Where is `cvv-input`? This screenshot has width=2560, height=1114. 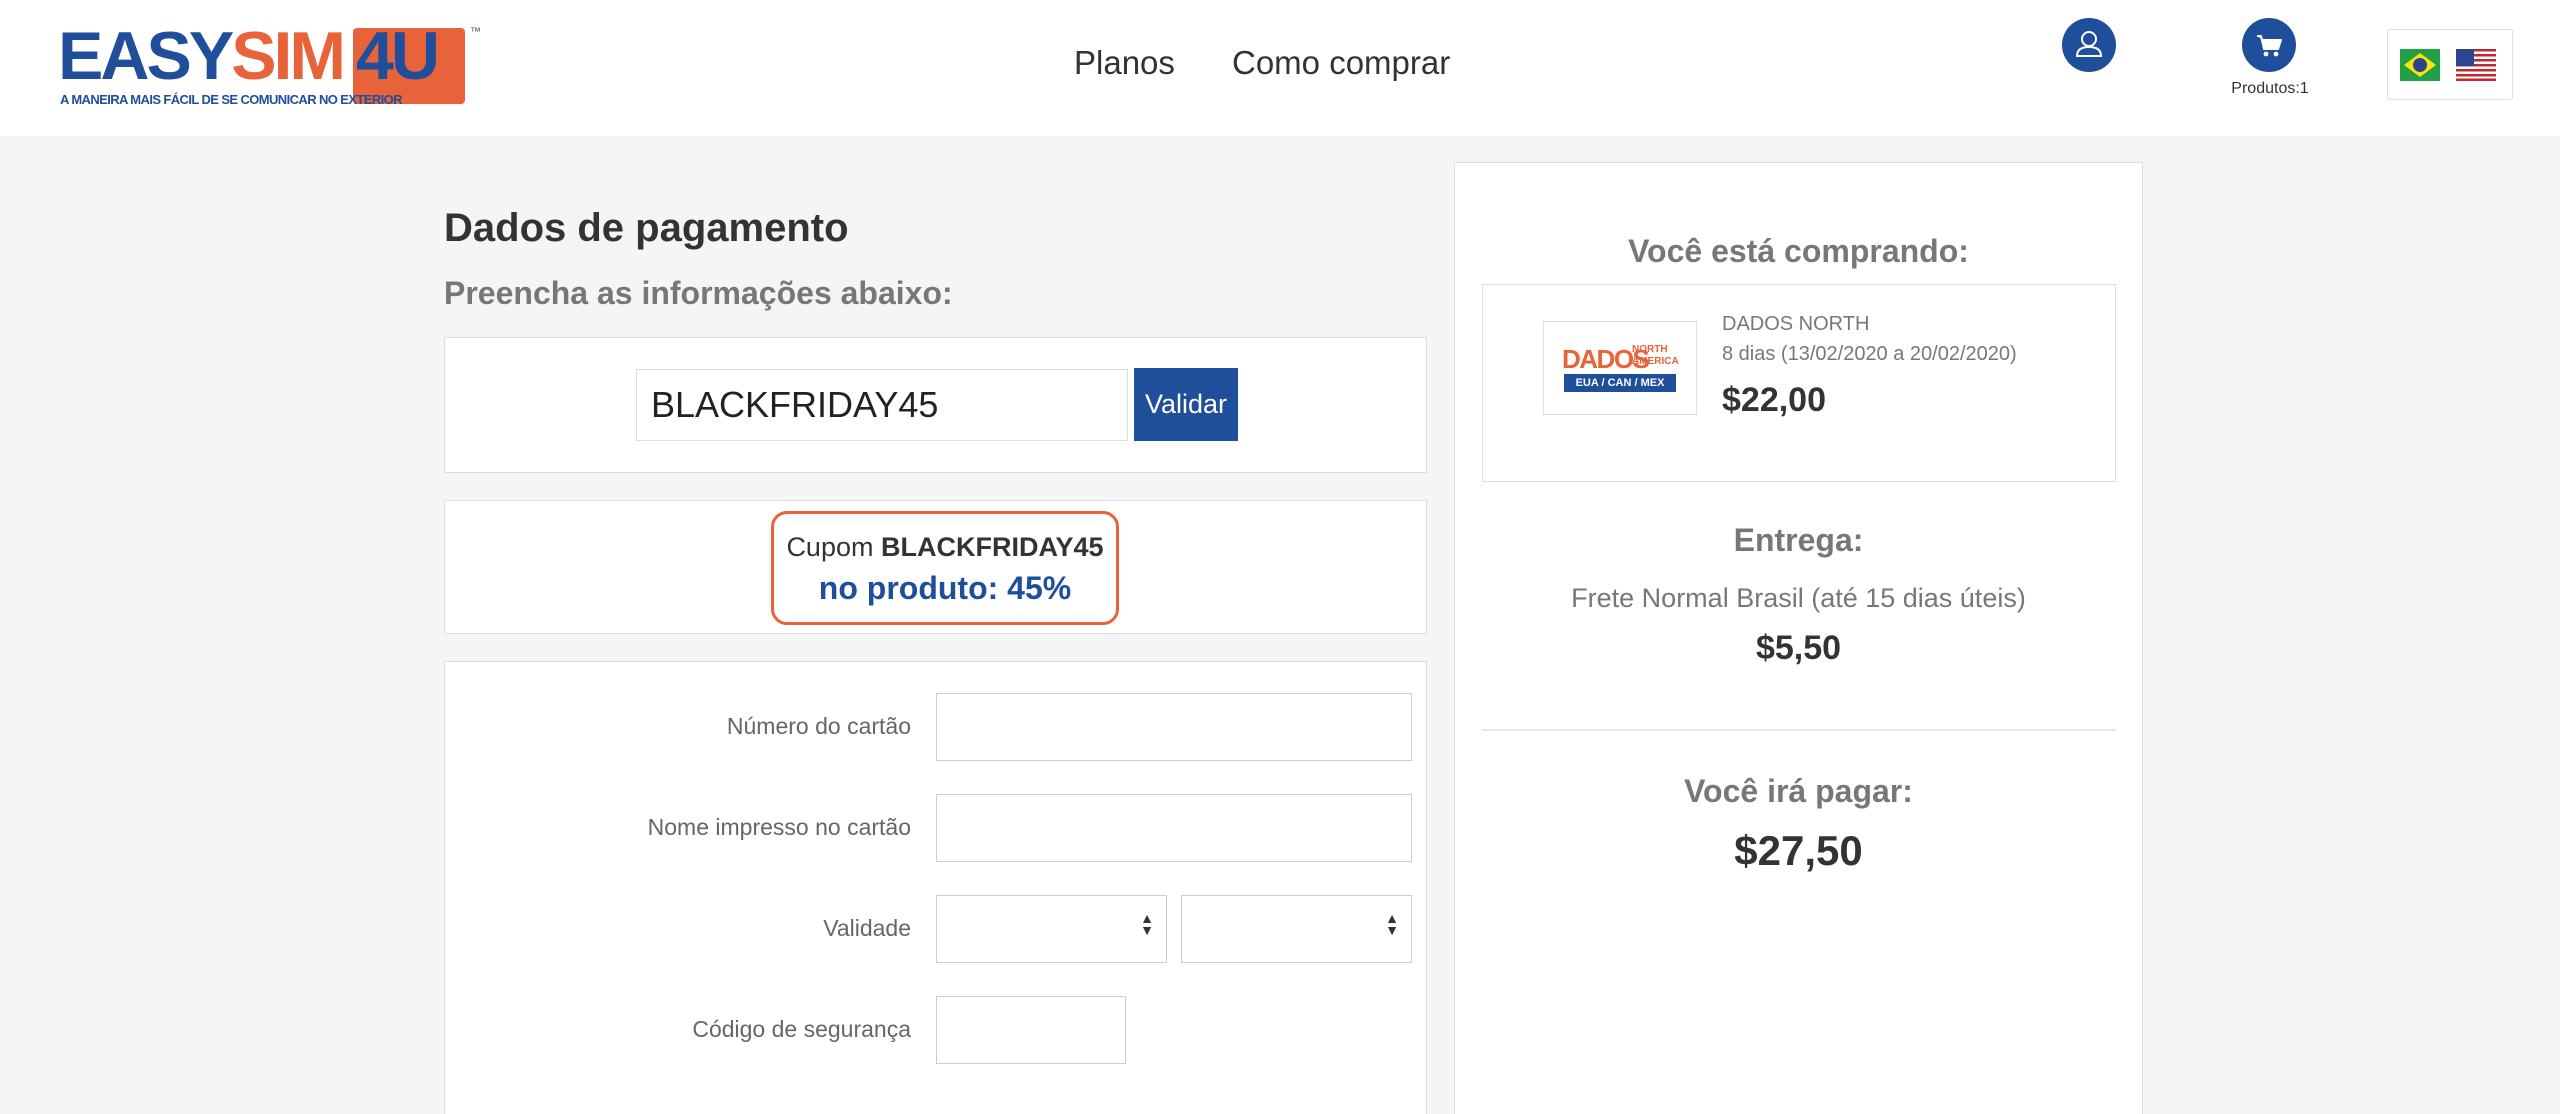
cvv-input is located at coordinates (1031, 1030).